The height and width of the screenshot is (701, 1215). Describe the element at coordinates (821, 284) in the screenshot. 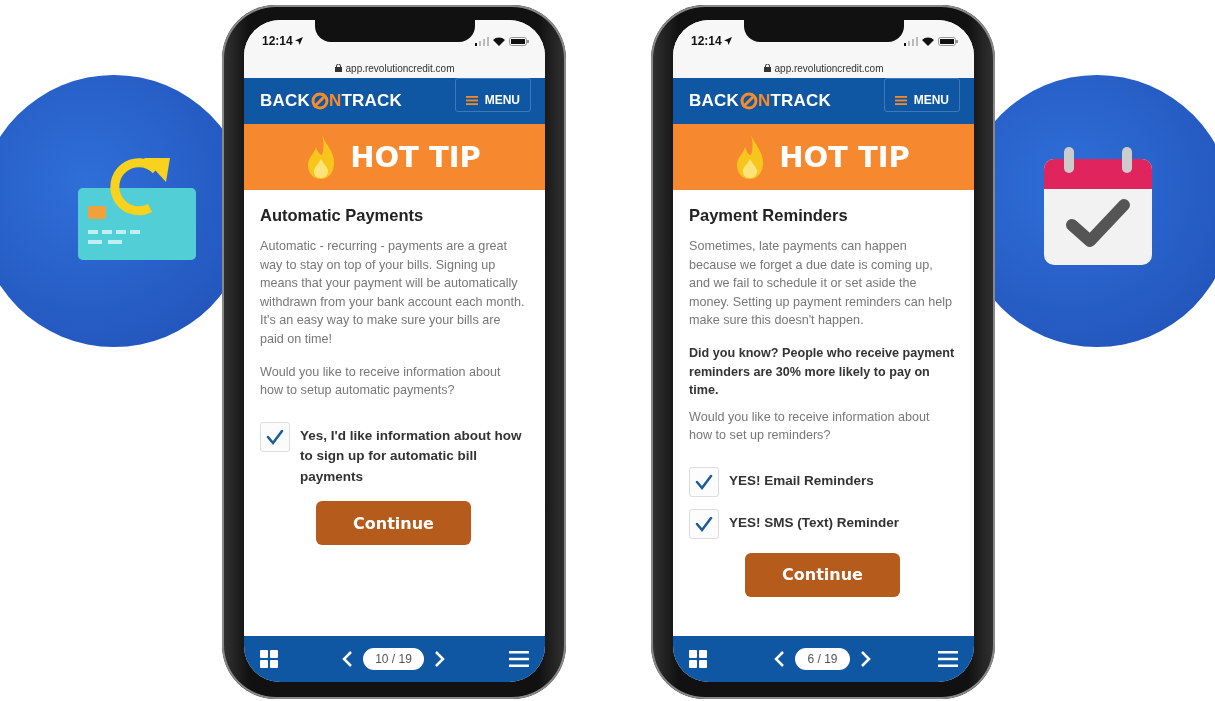

I see `body-paragraph: Sometimes, late payments can happen because we forget a due date is coming up, and we fail to schedule it or set aside the money. Setting up payment reminders can help make sure this doesn't happen.` at that location.